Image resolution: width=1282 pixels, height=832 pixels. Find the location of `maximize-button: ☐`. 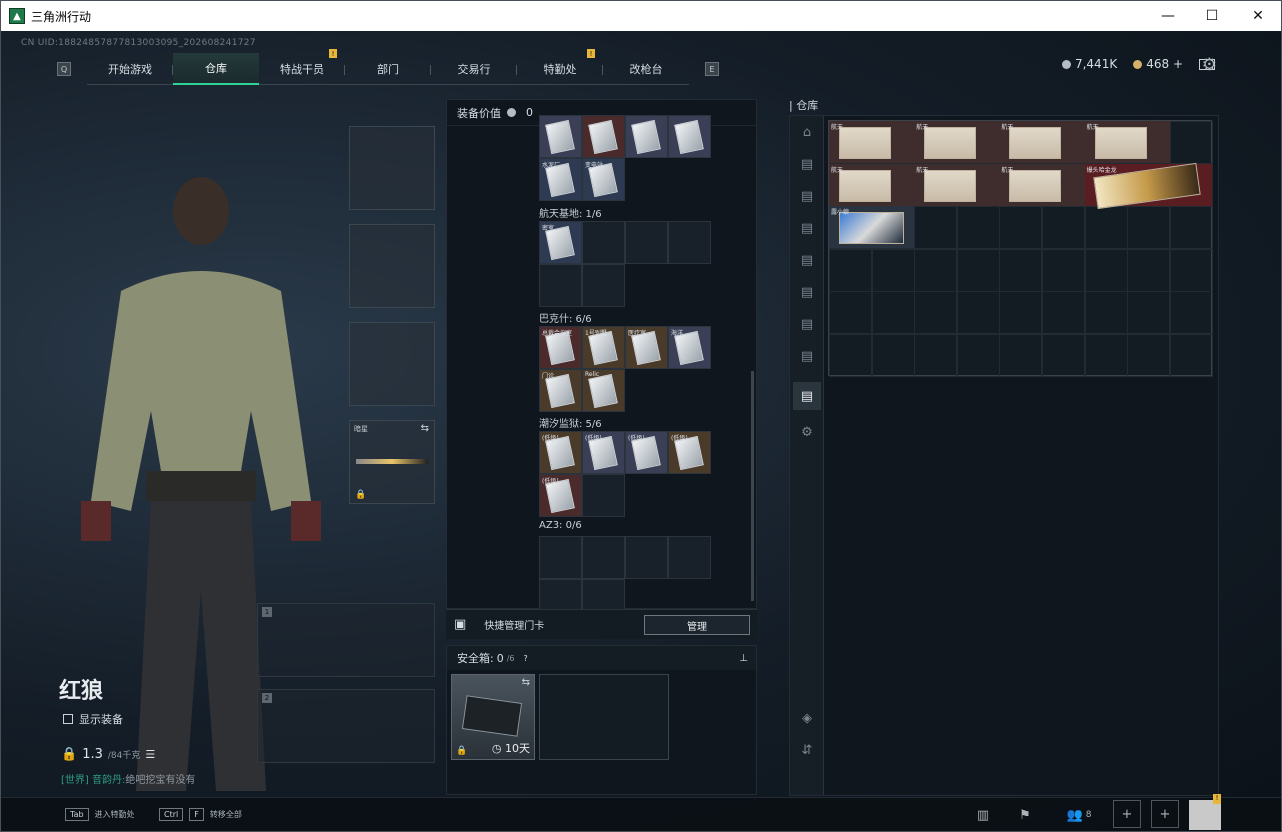

maximize-button: ☐ is located at coordinates (1212, 16).